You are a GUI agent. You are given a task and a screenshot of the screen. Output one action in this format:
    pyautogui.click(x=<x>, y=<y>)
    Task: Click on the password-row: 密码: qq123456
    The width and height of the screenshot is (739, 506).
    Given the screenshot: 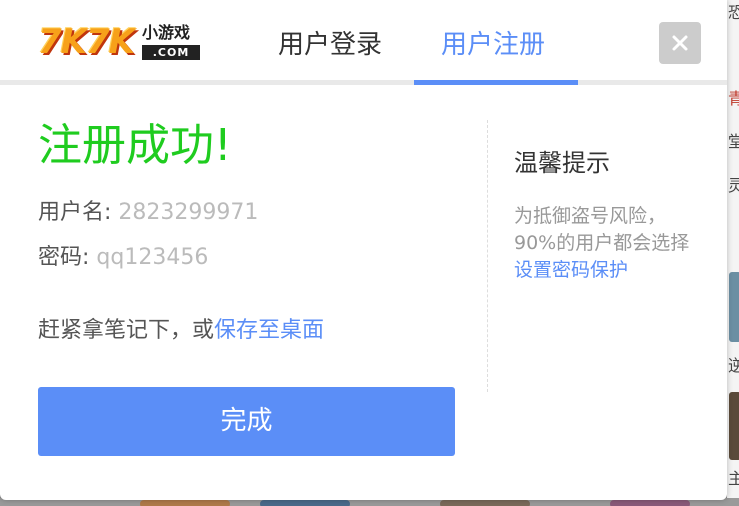 What is the action you would take?
    pyautogui.click(x=123, y=258)
    